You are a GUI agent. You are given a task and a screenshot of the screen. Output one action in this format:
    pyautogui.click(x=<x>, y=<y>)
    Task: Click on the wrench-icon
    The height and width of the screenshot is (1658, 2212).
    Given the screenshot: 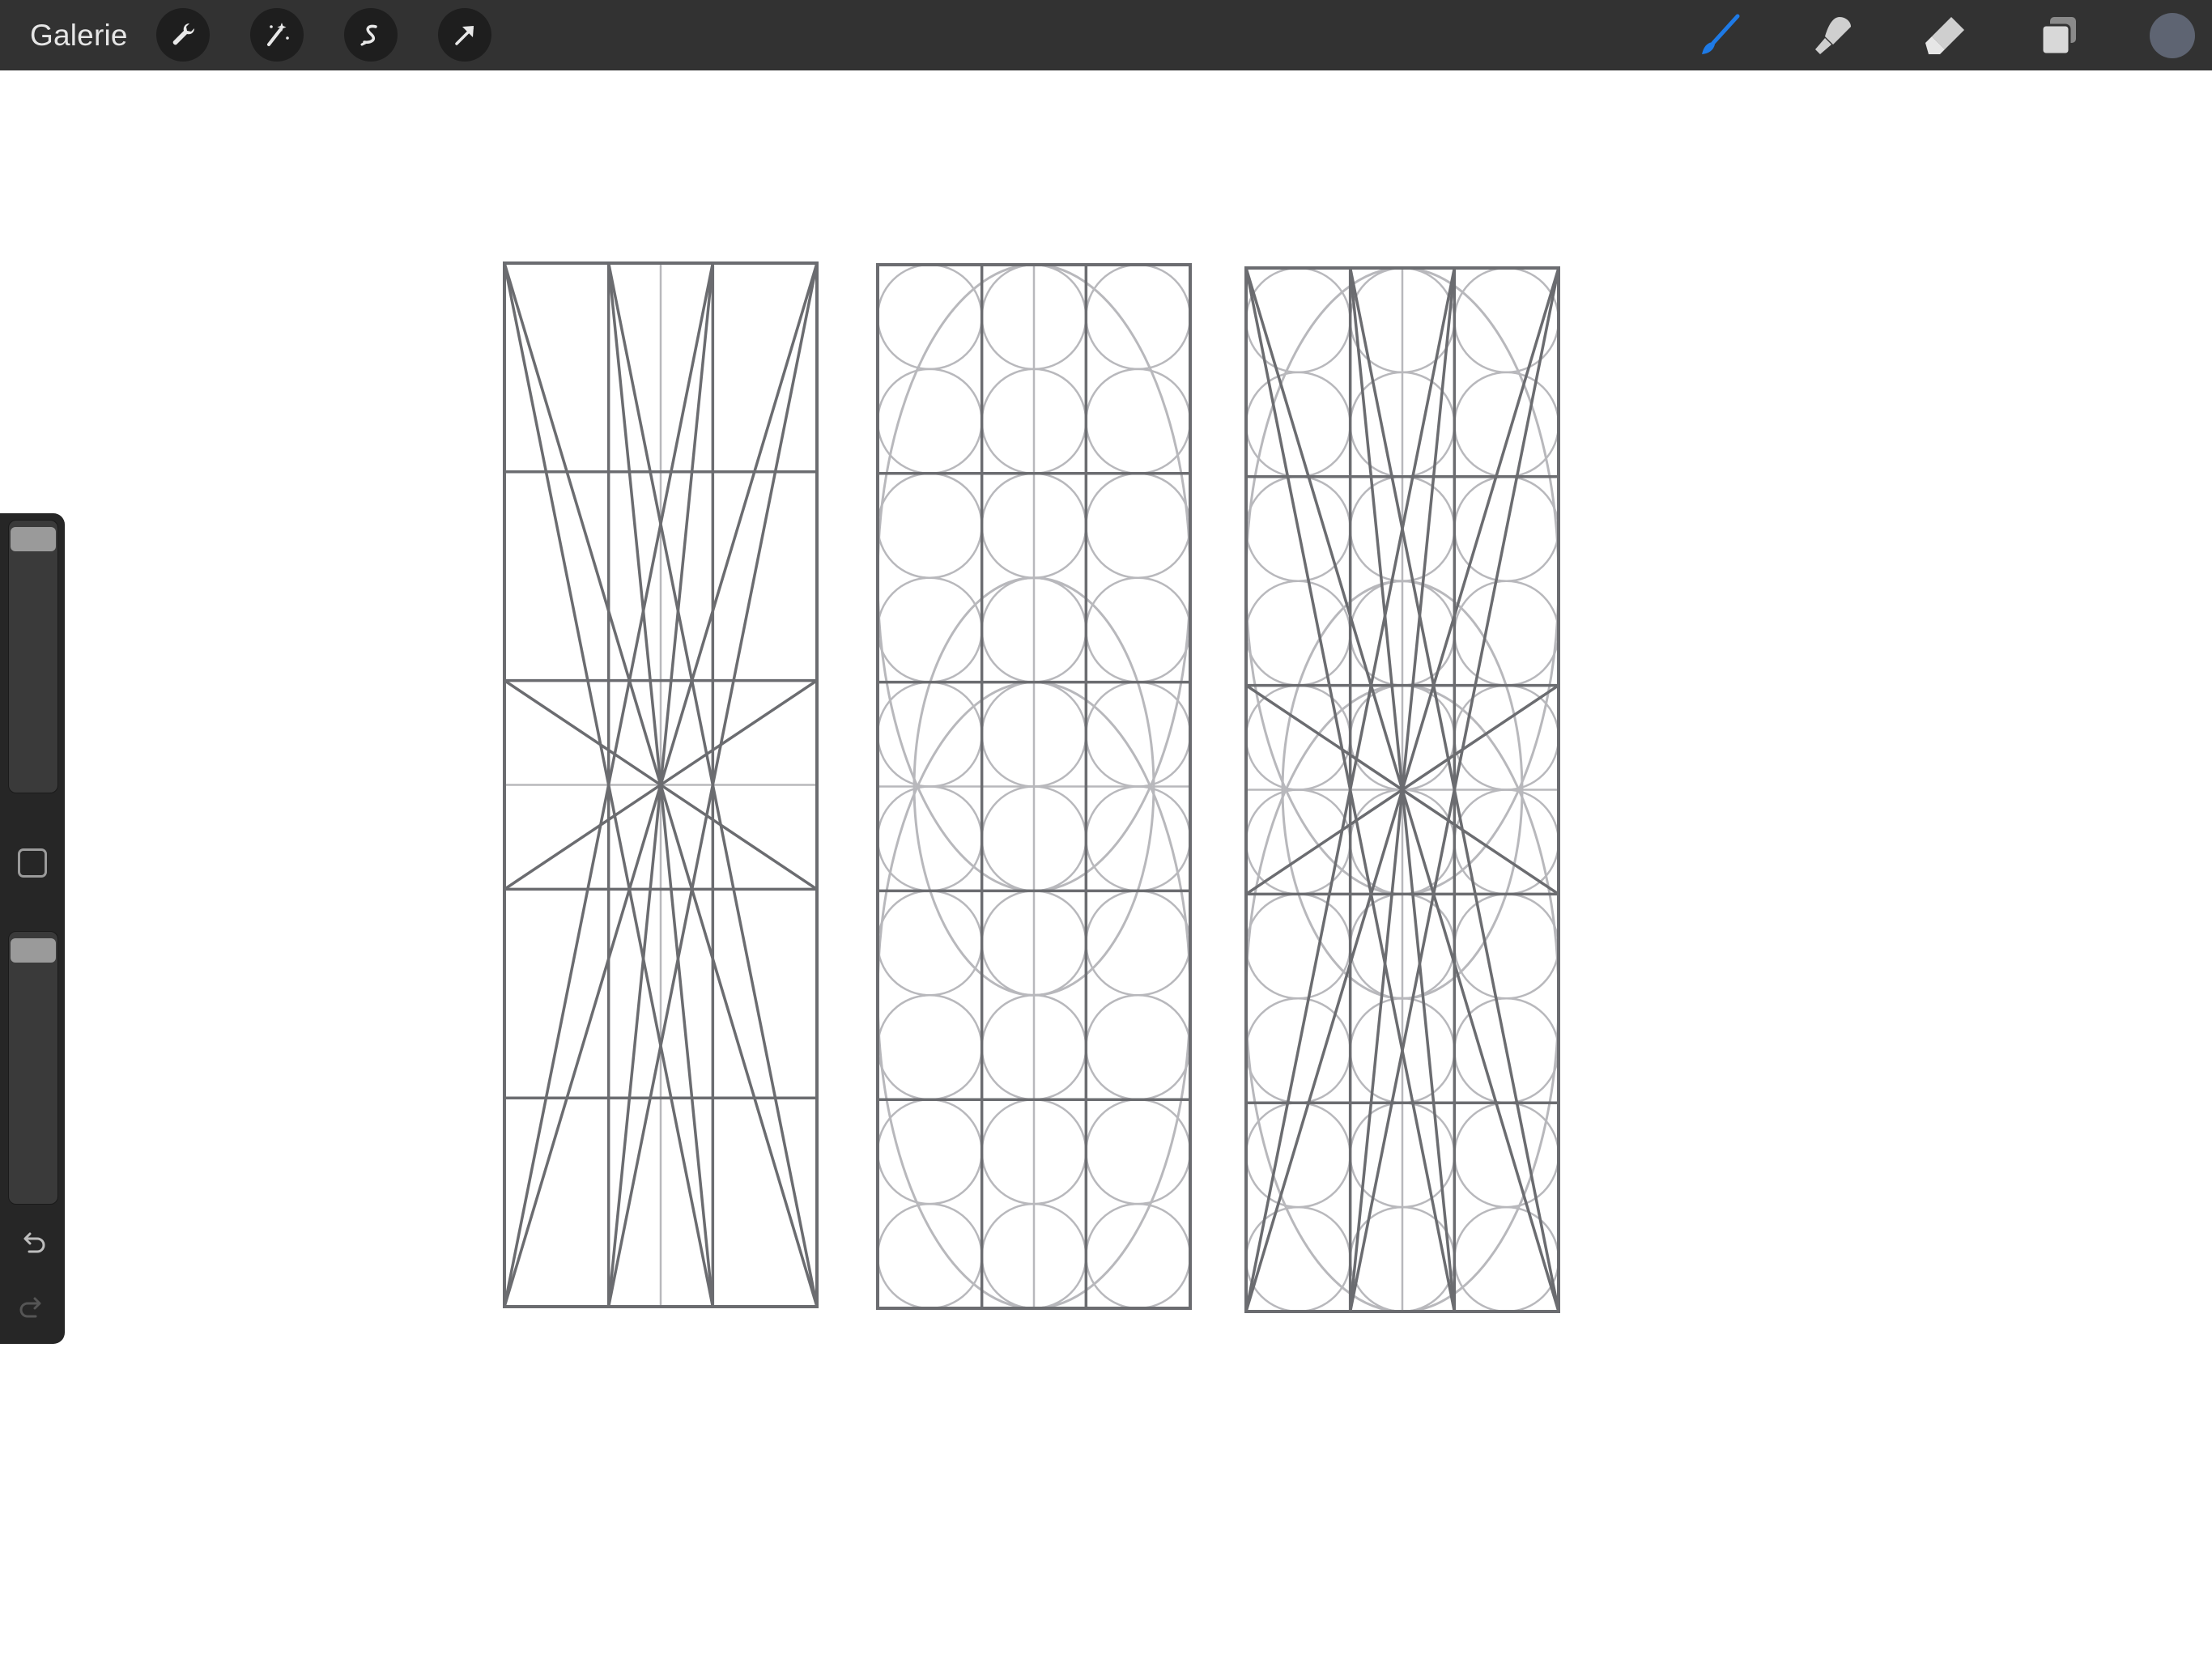 What is the action you would take?
    pyautogui.click(x=184, y=34)
    